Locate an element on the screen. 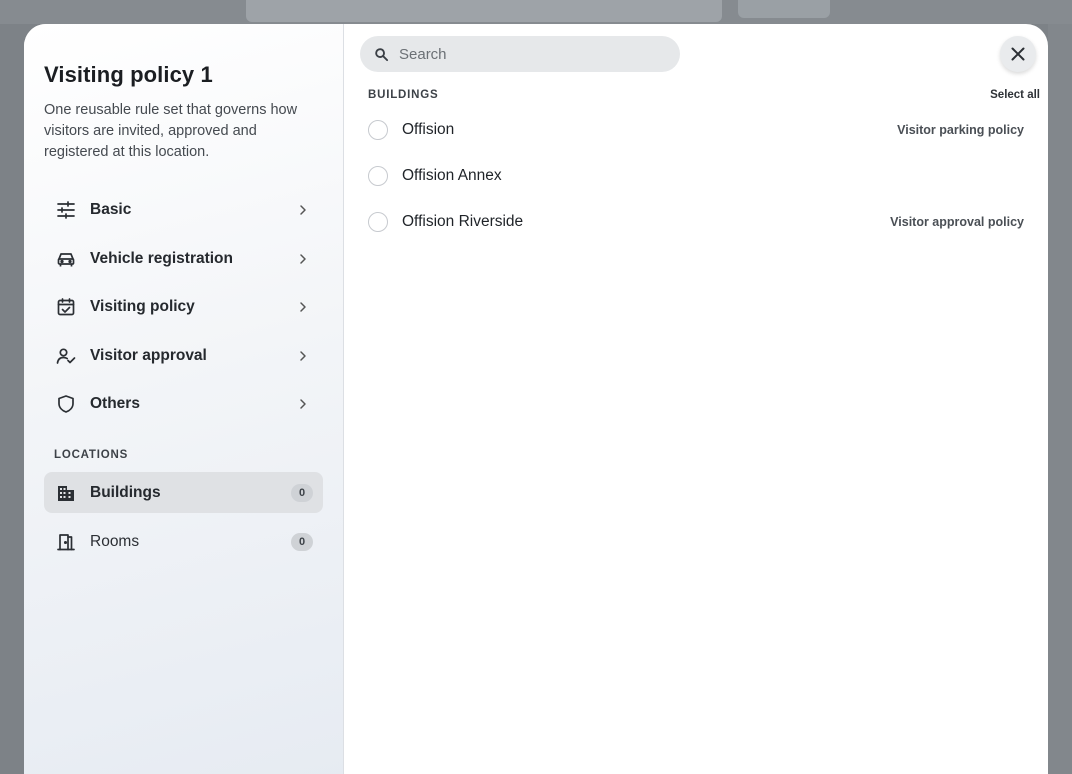  nav-label: Vehicle registration is located at coordinates (161, 258).